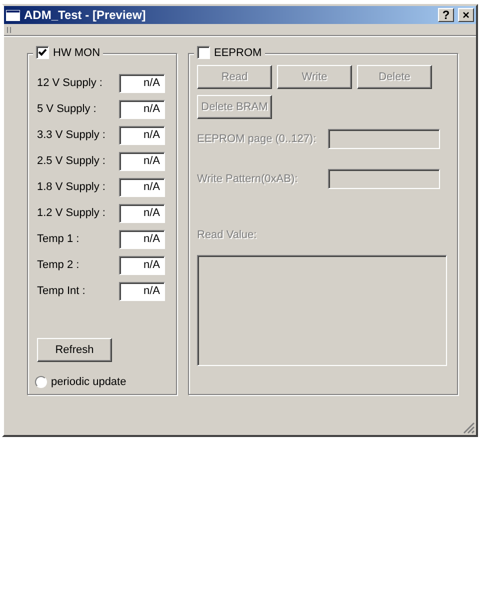  I want to click on field-label: Write Pattern(0xAB):, so click(248, 179).